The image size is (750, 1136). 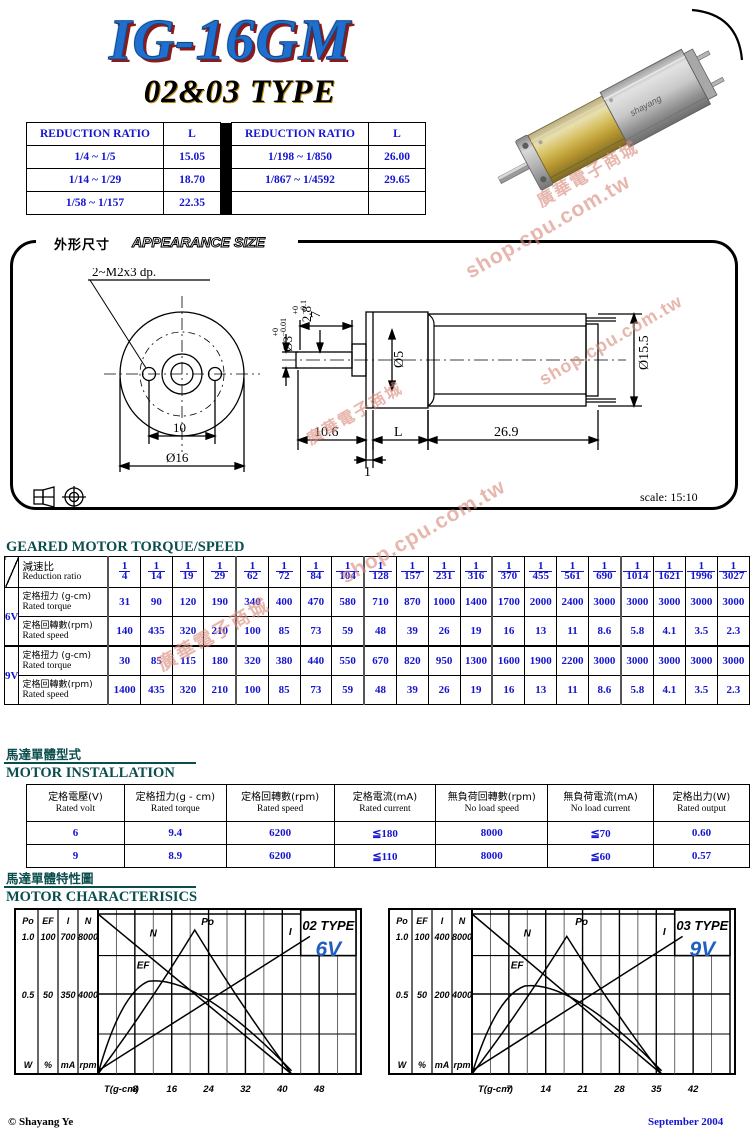 I want to click on ts-torque-cell: 30, so click(x=124, y=660).